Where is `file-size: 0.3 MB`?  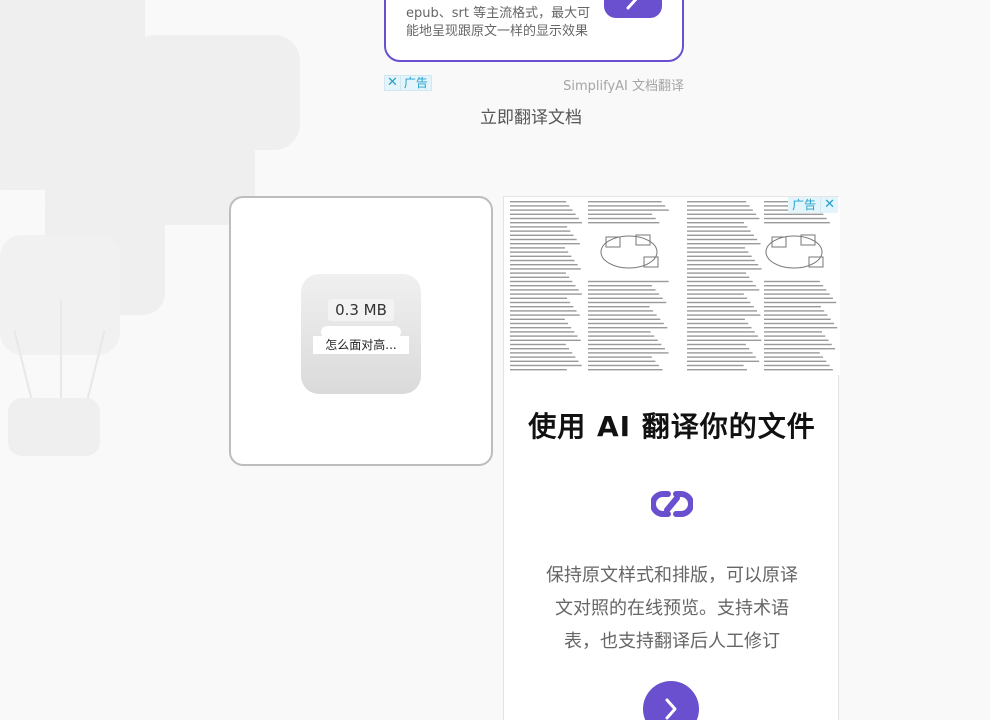 file-size: 0.3 MB is located at coordinates (361, 310).